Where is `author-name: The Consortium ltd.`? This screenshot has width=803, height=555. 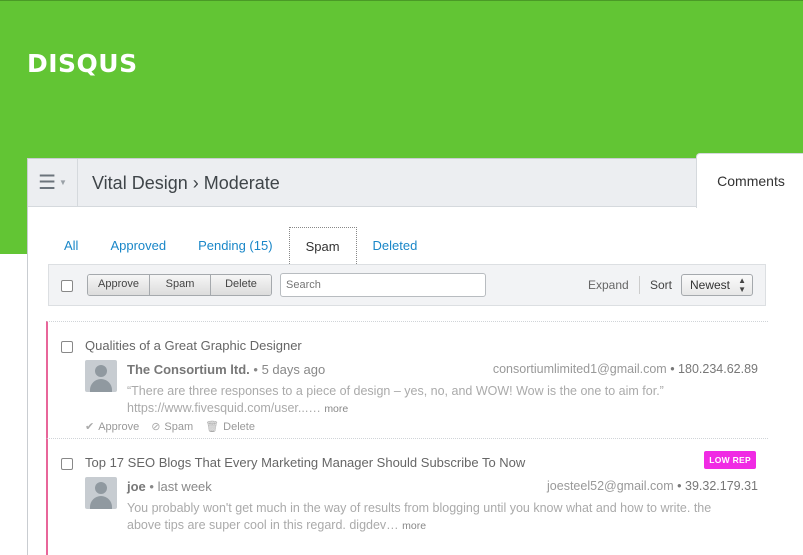
author-name: The Consortium ltd. is located at coordinates (188, 369).